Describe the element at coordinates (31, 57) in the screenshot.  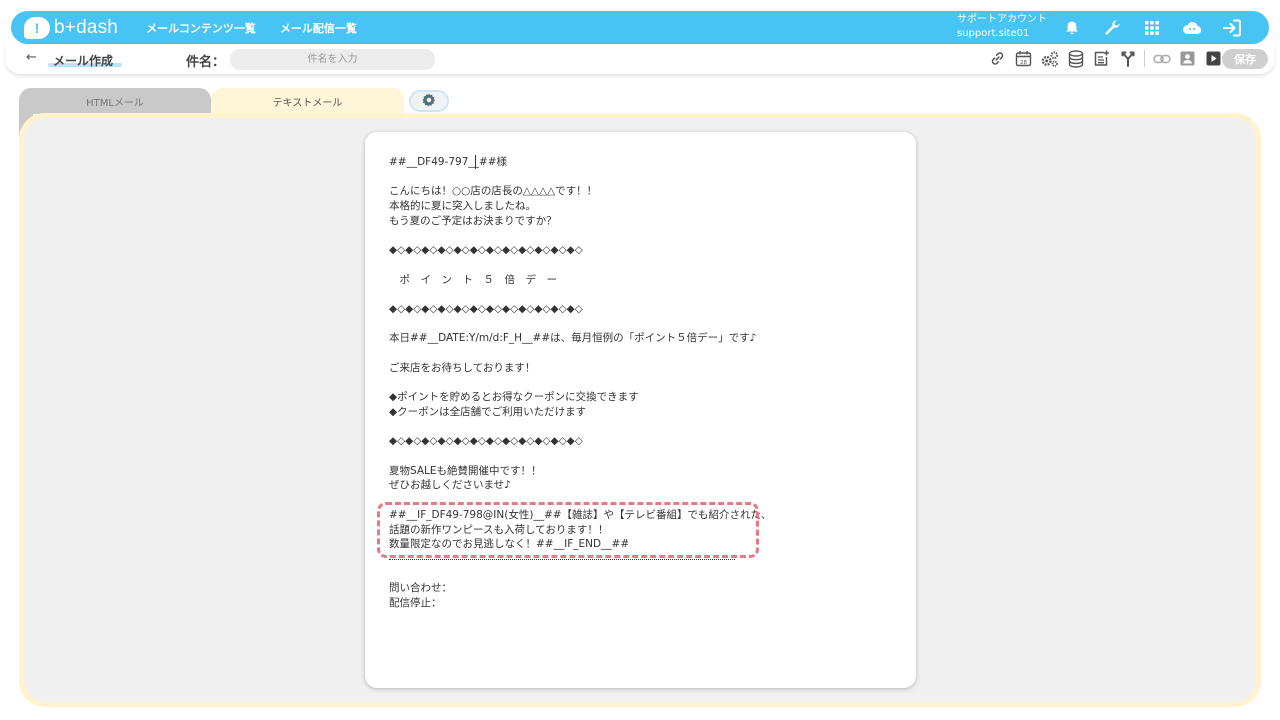
I see `back-arrow-icon: ←` at that location.